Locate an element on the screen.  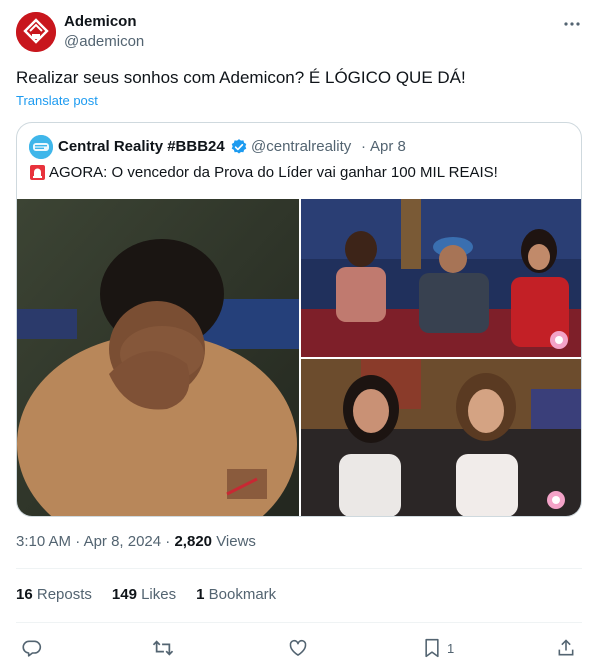
repost-icon is located at coordinates (163, 648).